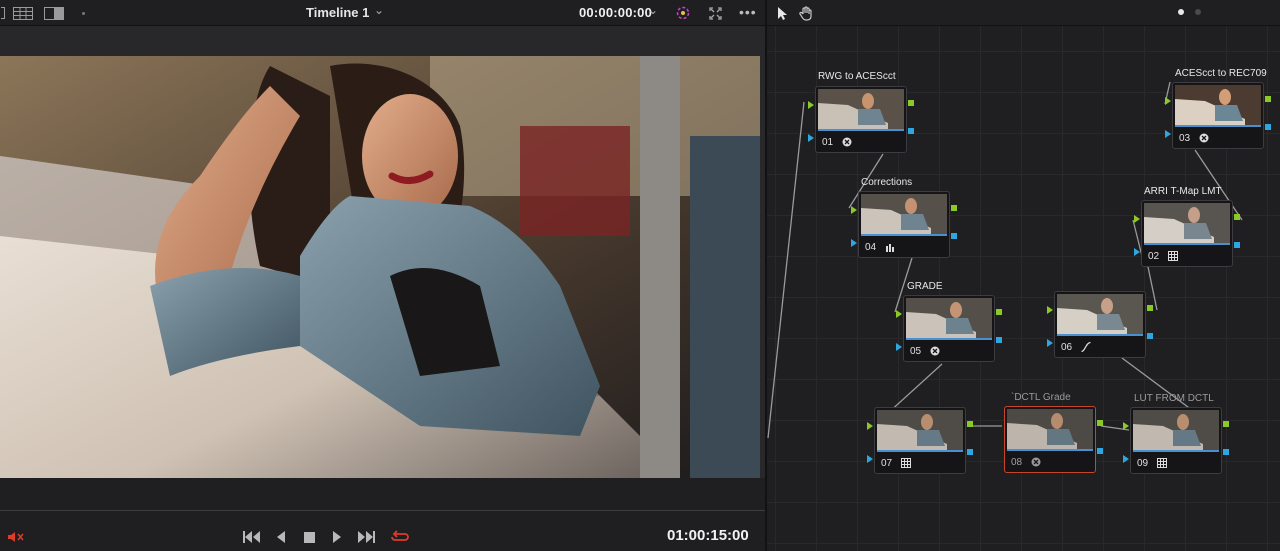 Image resolution: width=1280 pixels, height=551 pixels. What do you see at coordinates (1154, 256) in the screenshot?
I see `node-02-number: 02` at bounding box center [1154, 256].